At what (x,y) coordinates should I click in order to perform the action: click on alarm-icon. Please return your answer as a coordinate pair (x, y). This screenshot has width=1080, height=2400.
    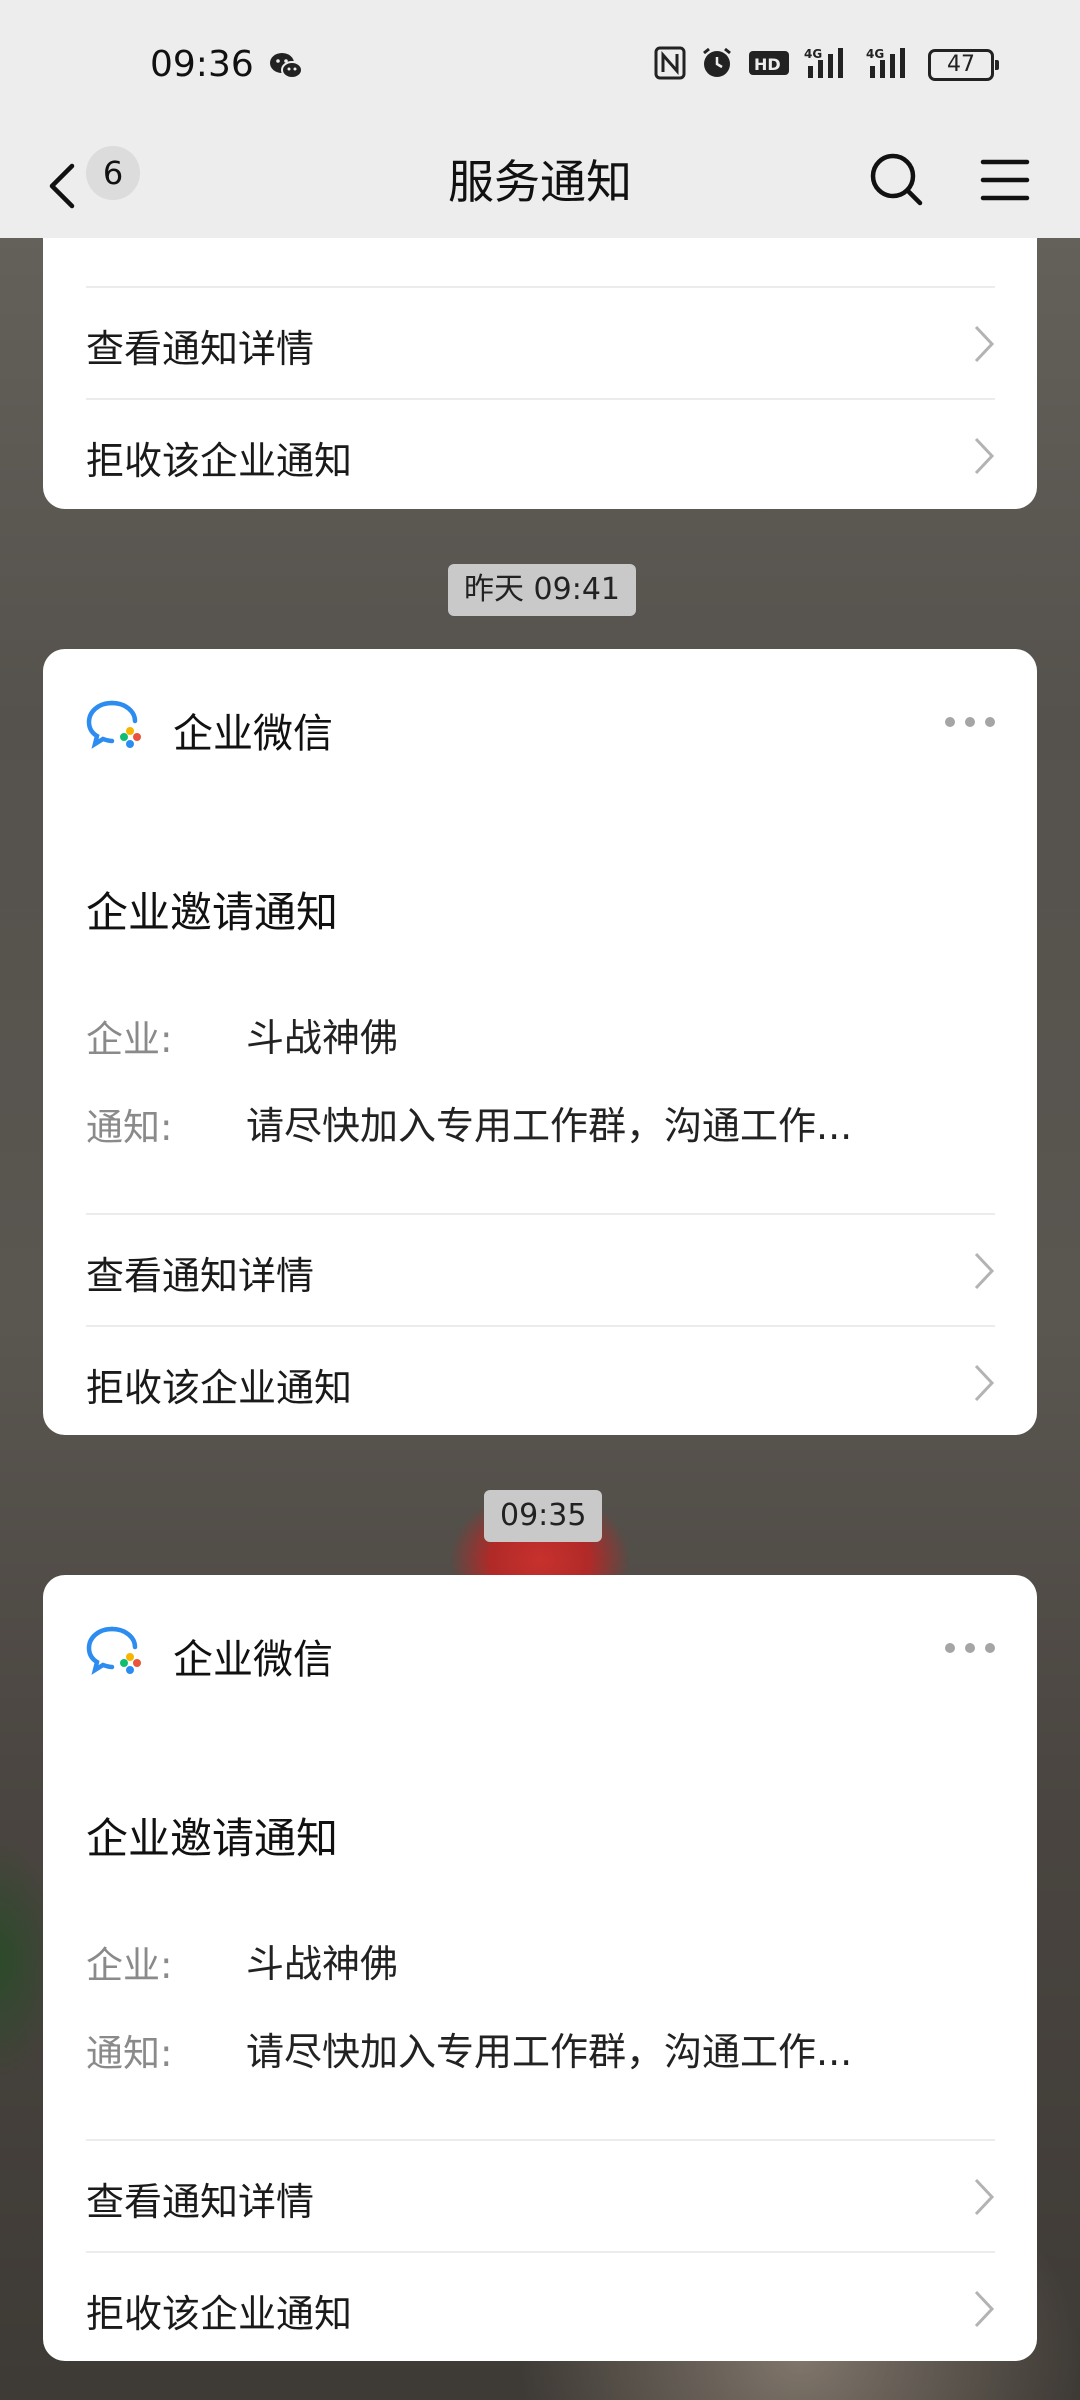
    Looking at the image, I should click on (717, 65).